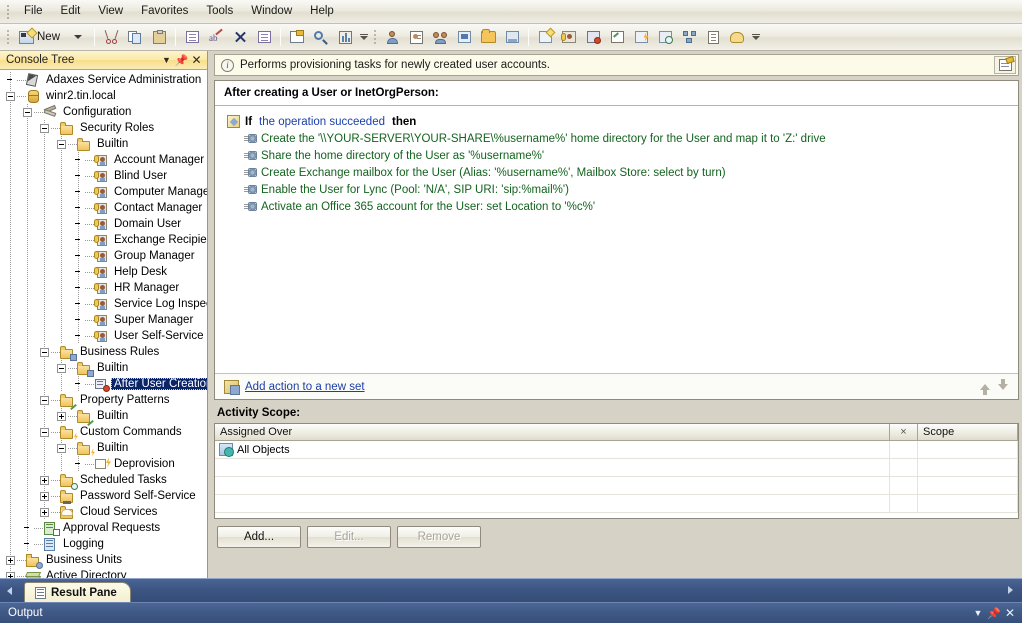 Image resolution: width=1022 pixels, height=623 pixels. I want to click on tree-node-property-patterns: Property Patterns, so click(103, 401).